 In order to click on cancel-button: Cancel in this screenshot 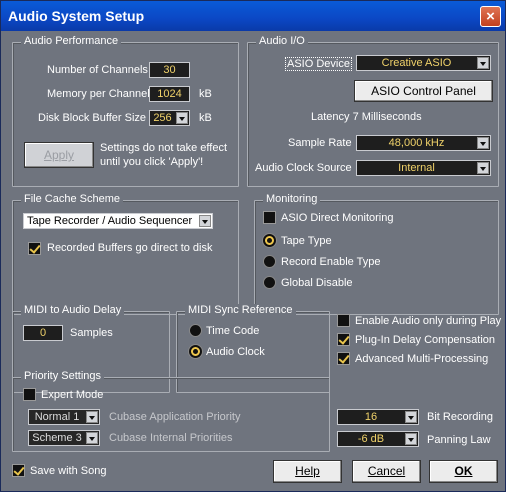, I will do `click(386, 471)`.